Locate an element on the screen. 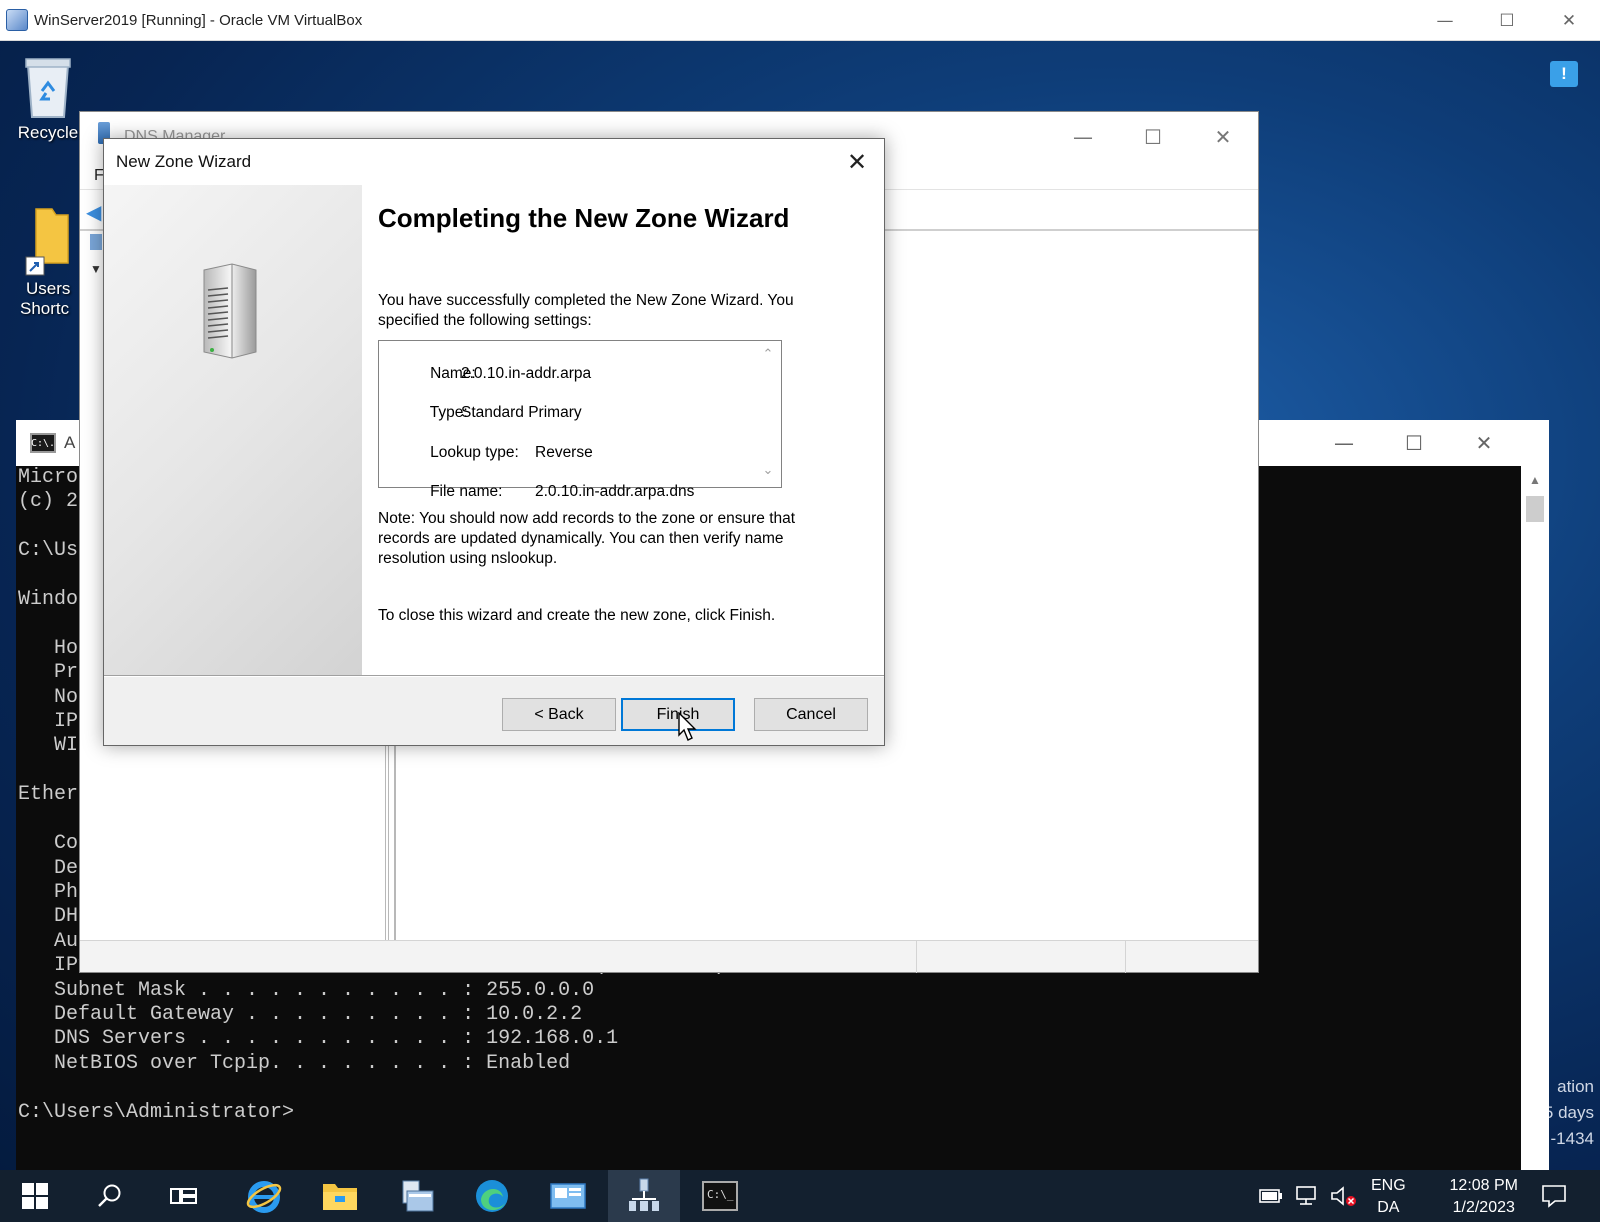 The width and height of the screenshot is (1600, 1222). cmd-icon: C:\_ is located at coordinates (720, 1196).